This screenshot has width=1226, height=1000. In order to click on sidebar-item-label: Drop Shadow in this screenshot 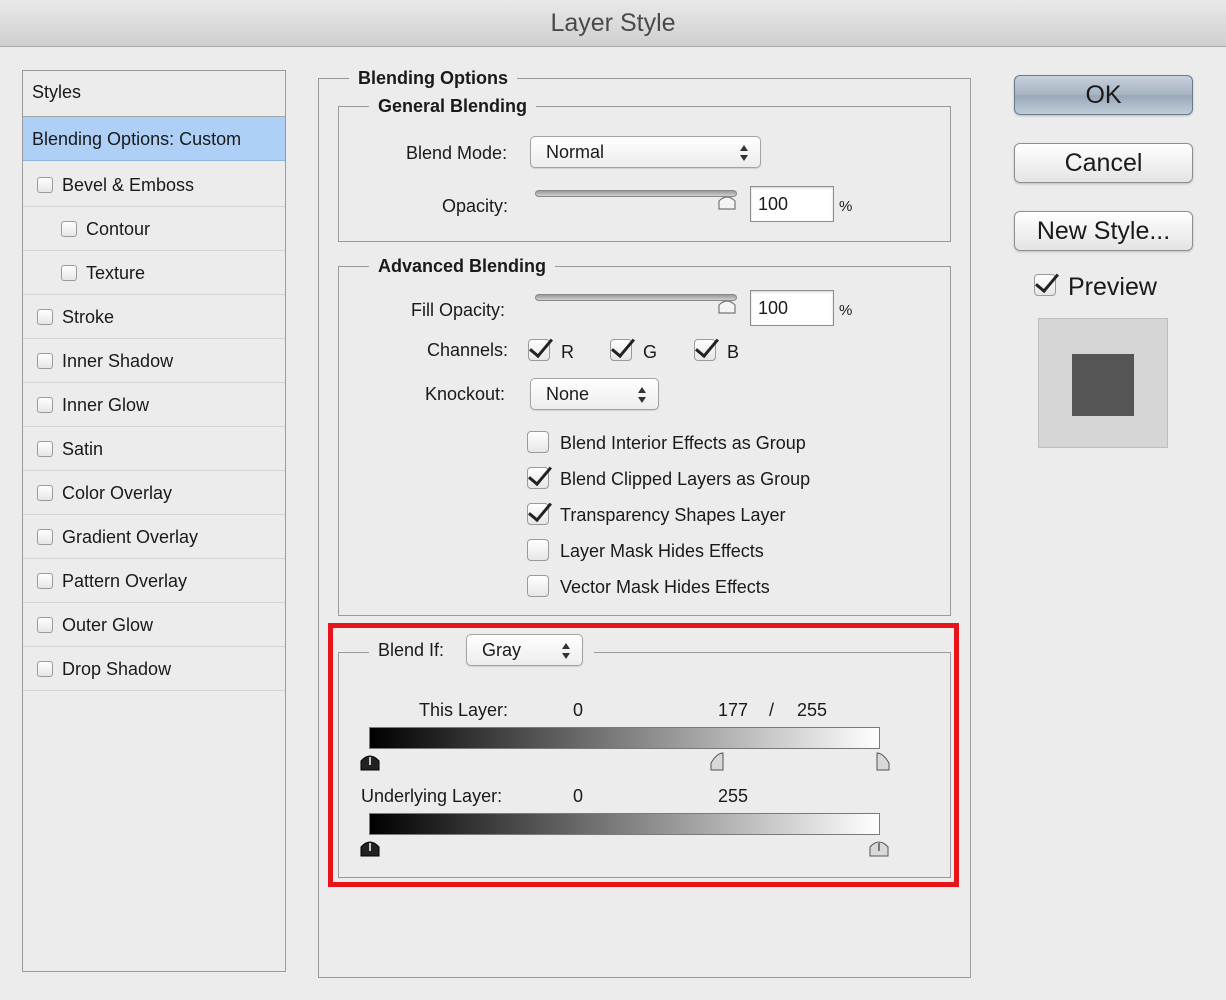, I will do `click(117, 669)`.